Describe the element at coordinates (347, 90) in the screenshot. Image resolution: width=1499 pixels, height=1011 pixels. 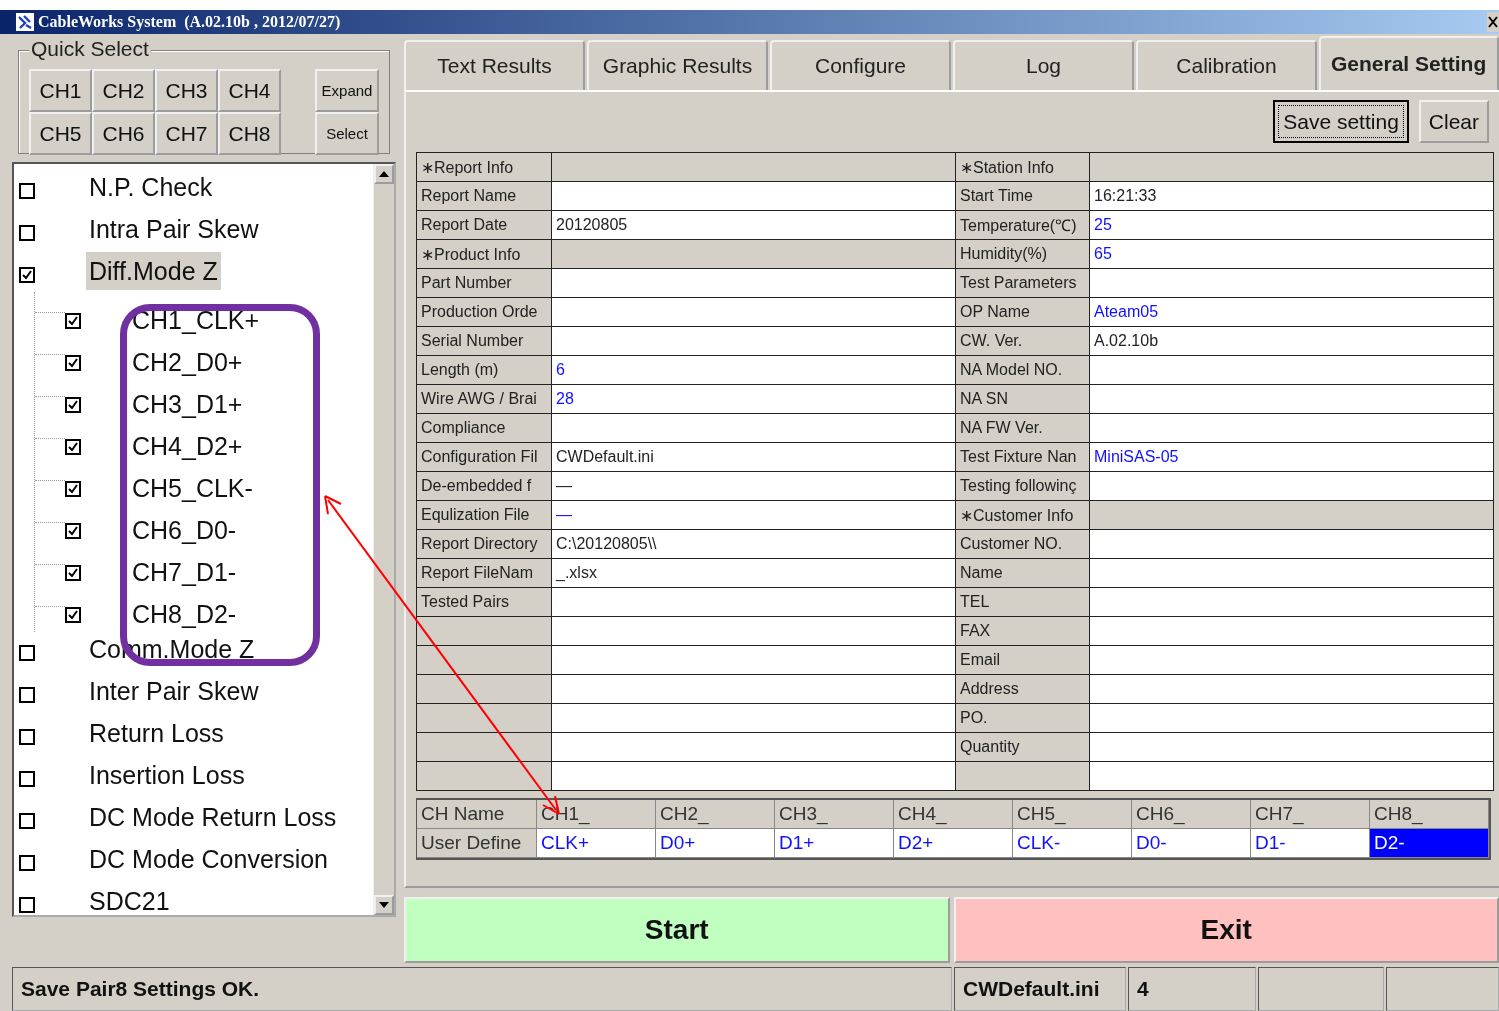
I see `quick-button: Expand` at that location.